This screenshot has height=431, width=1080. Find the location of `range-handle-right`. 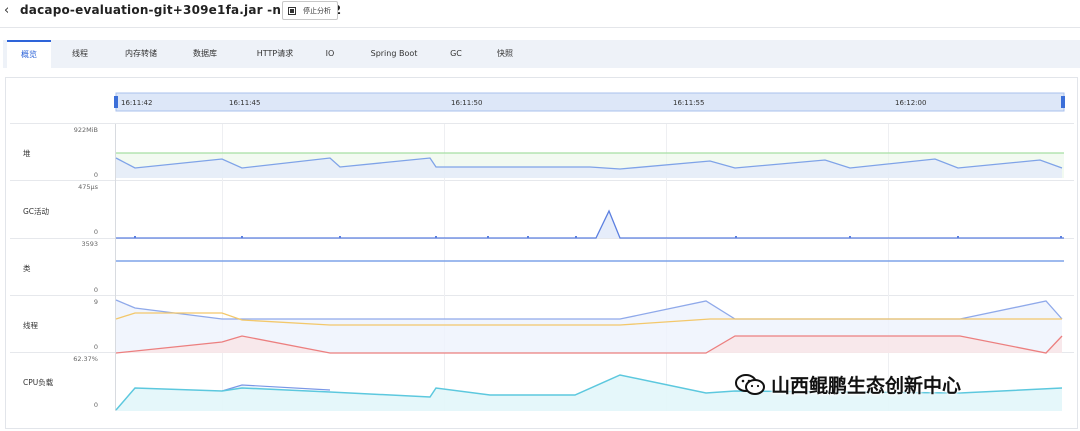

range-handle-right is located at coordinates (1063, 102).